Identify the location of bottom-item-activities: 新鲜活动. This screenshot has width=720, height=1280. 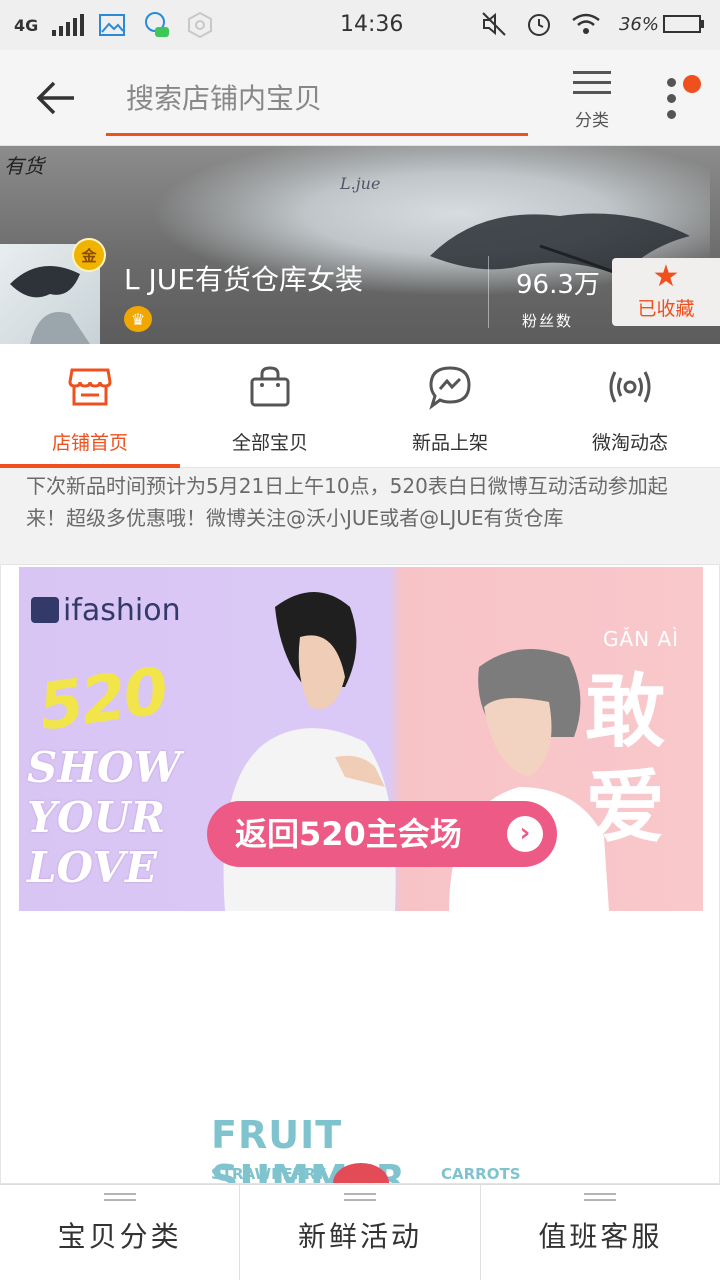
(360, 1232).